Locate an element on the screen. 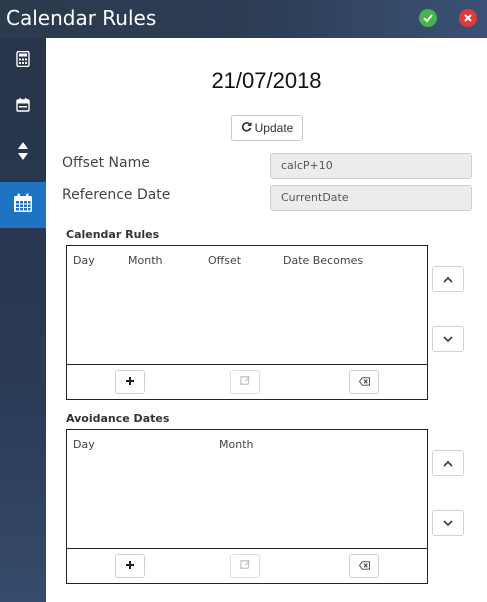 This screenshot has height=602, width=487. sidebar-item-calendar is located at coordinates (23, 107).